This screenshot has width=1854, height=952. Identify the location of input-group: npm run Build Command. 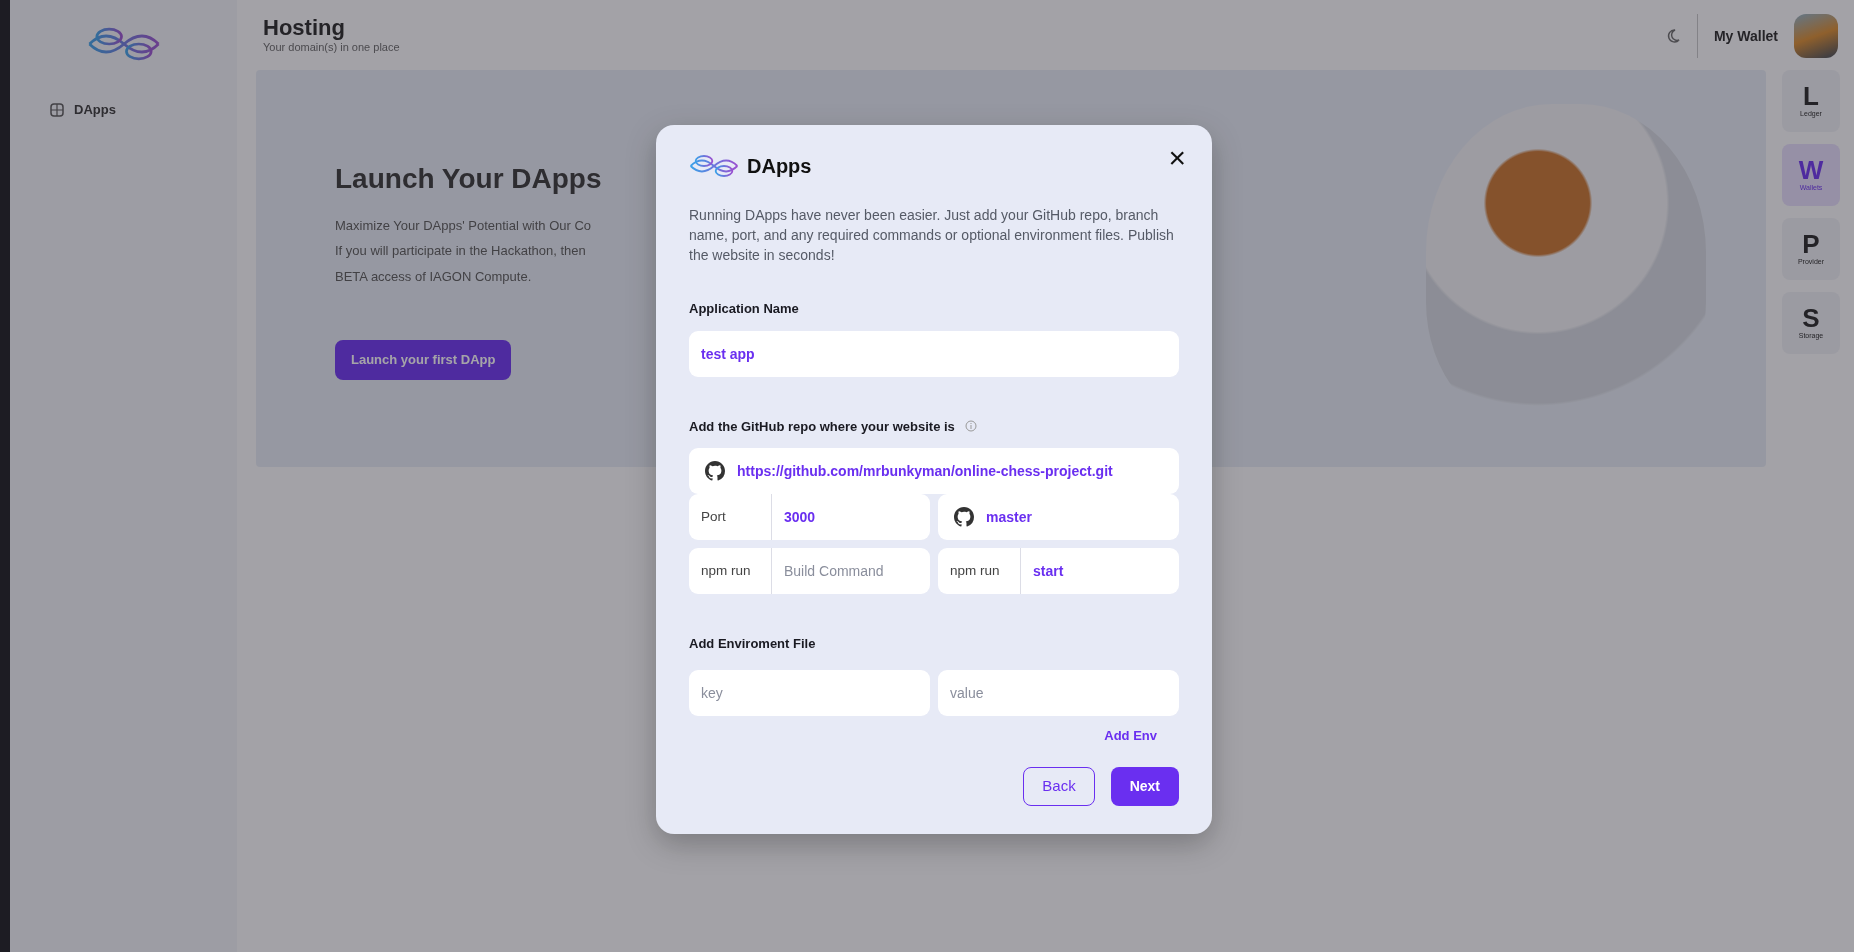
(809, 571).